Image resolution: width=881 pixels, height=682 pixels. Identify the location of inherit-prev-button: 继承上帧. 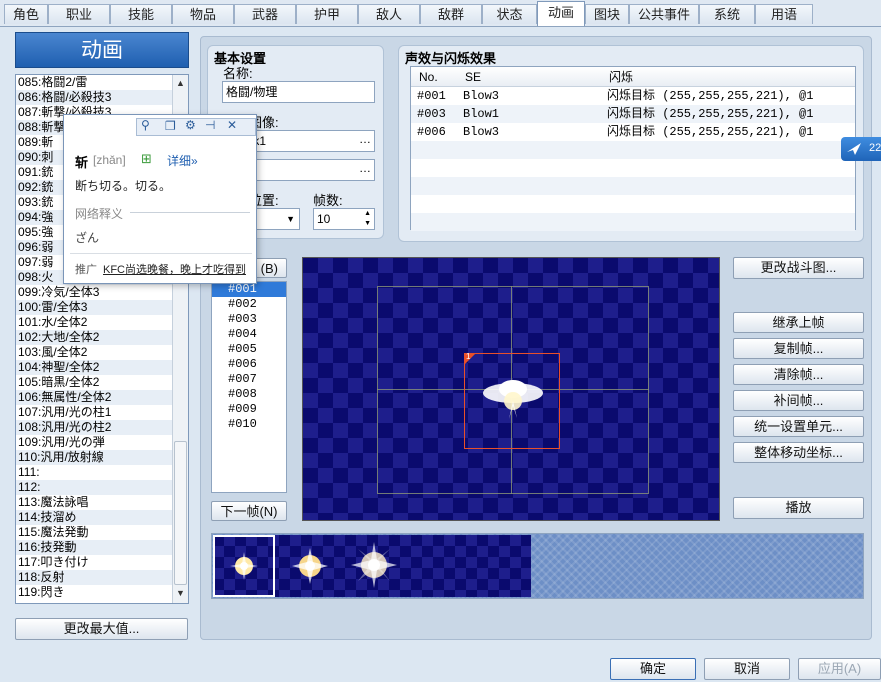
(798, 322).